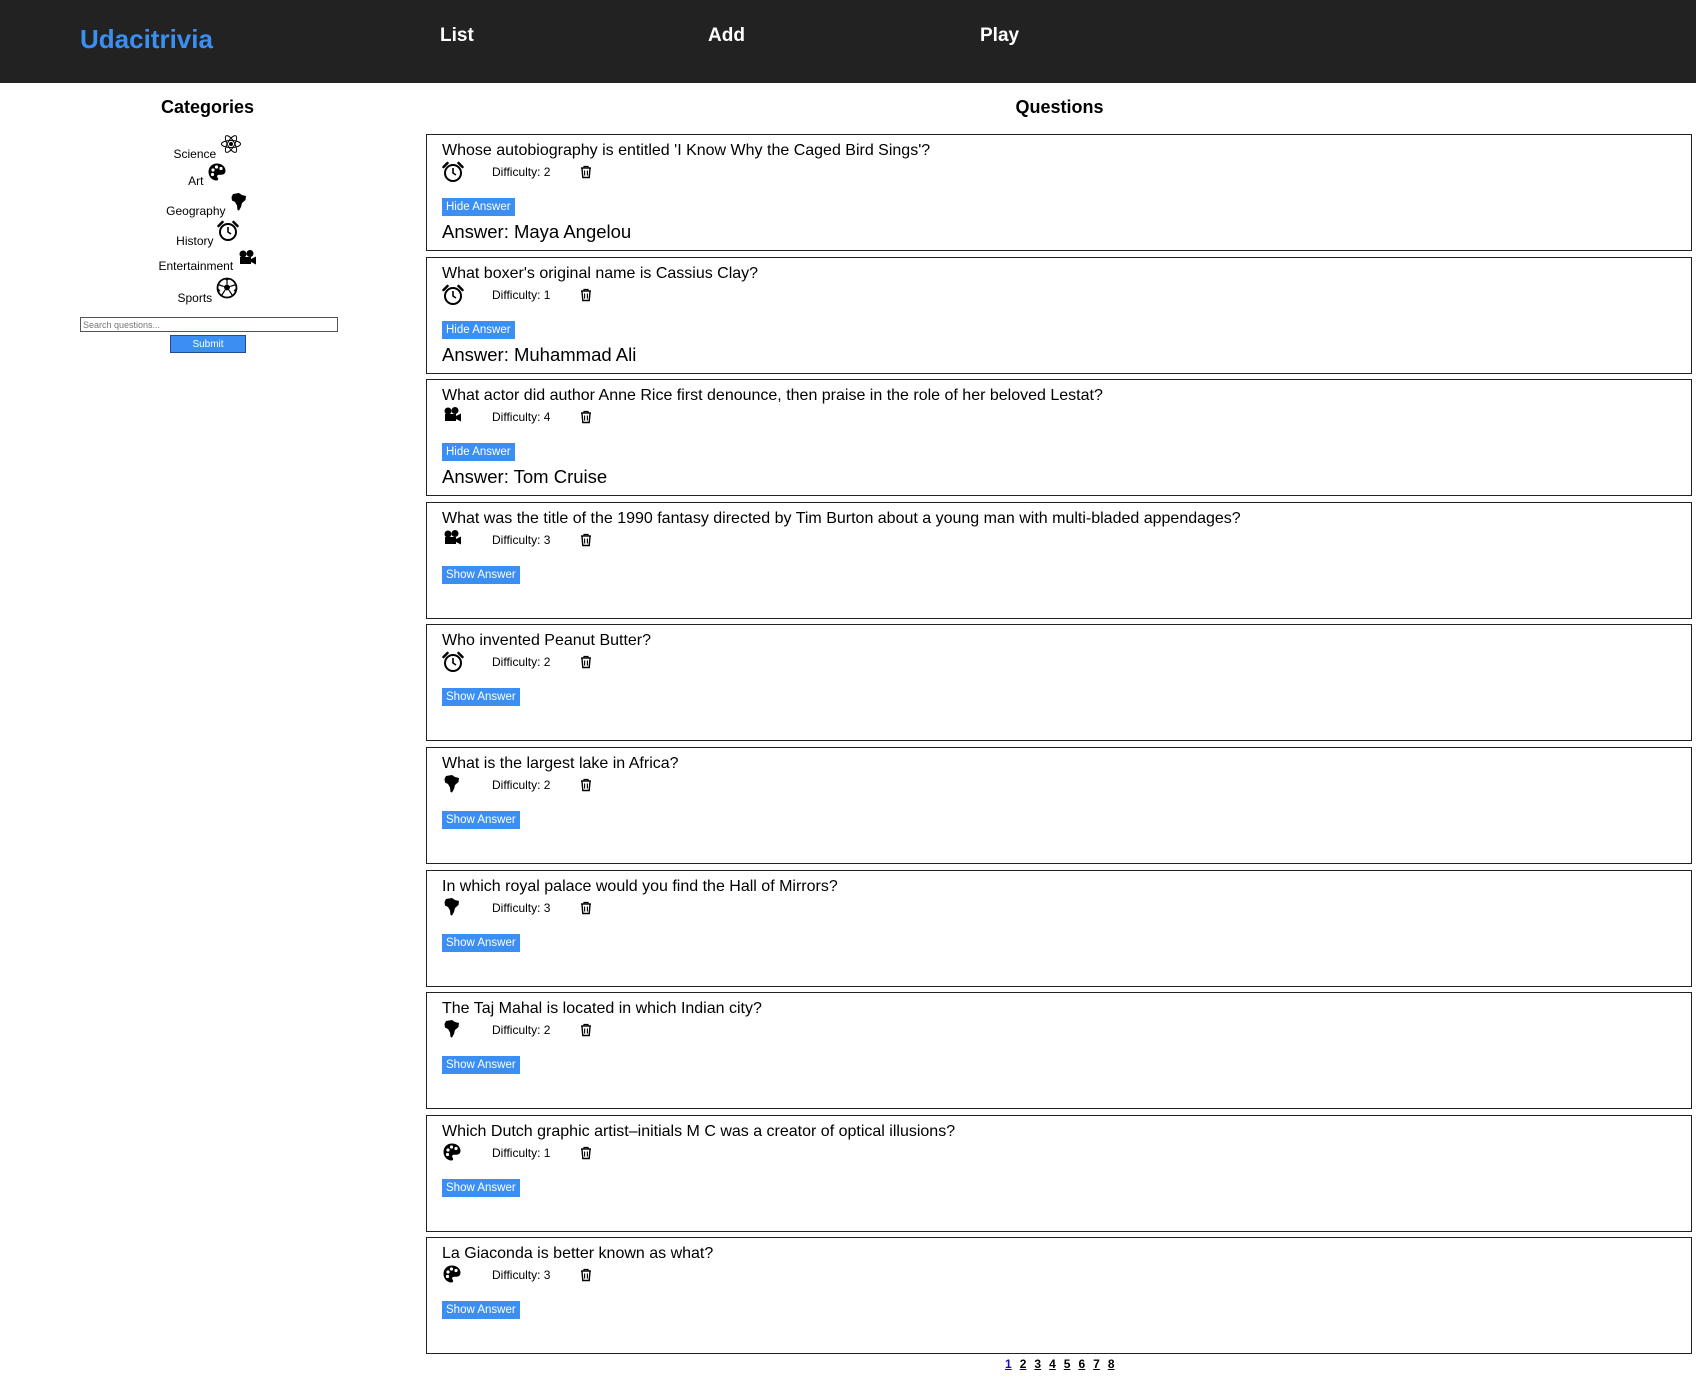 This screenshot has width=1696, height=1378. I want to click on categories-sidebar: Categories Science Art Geography History, so click(207, 233).